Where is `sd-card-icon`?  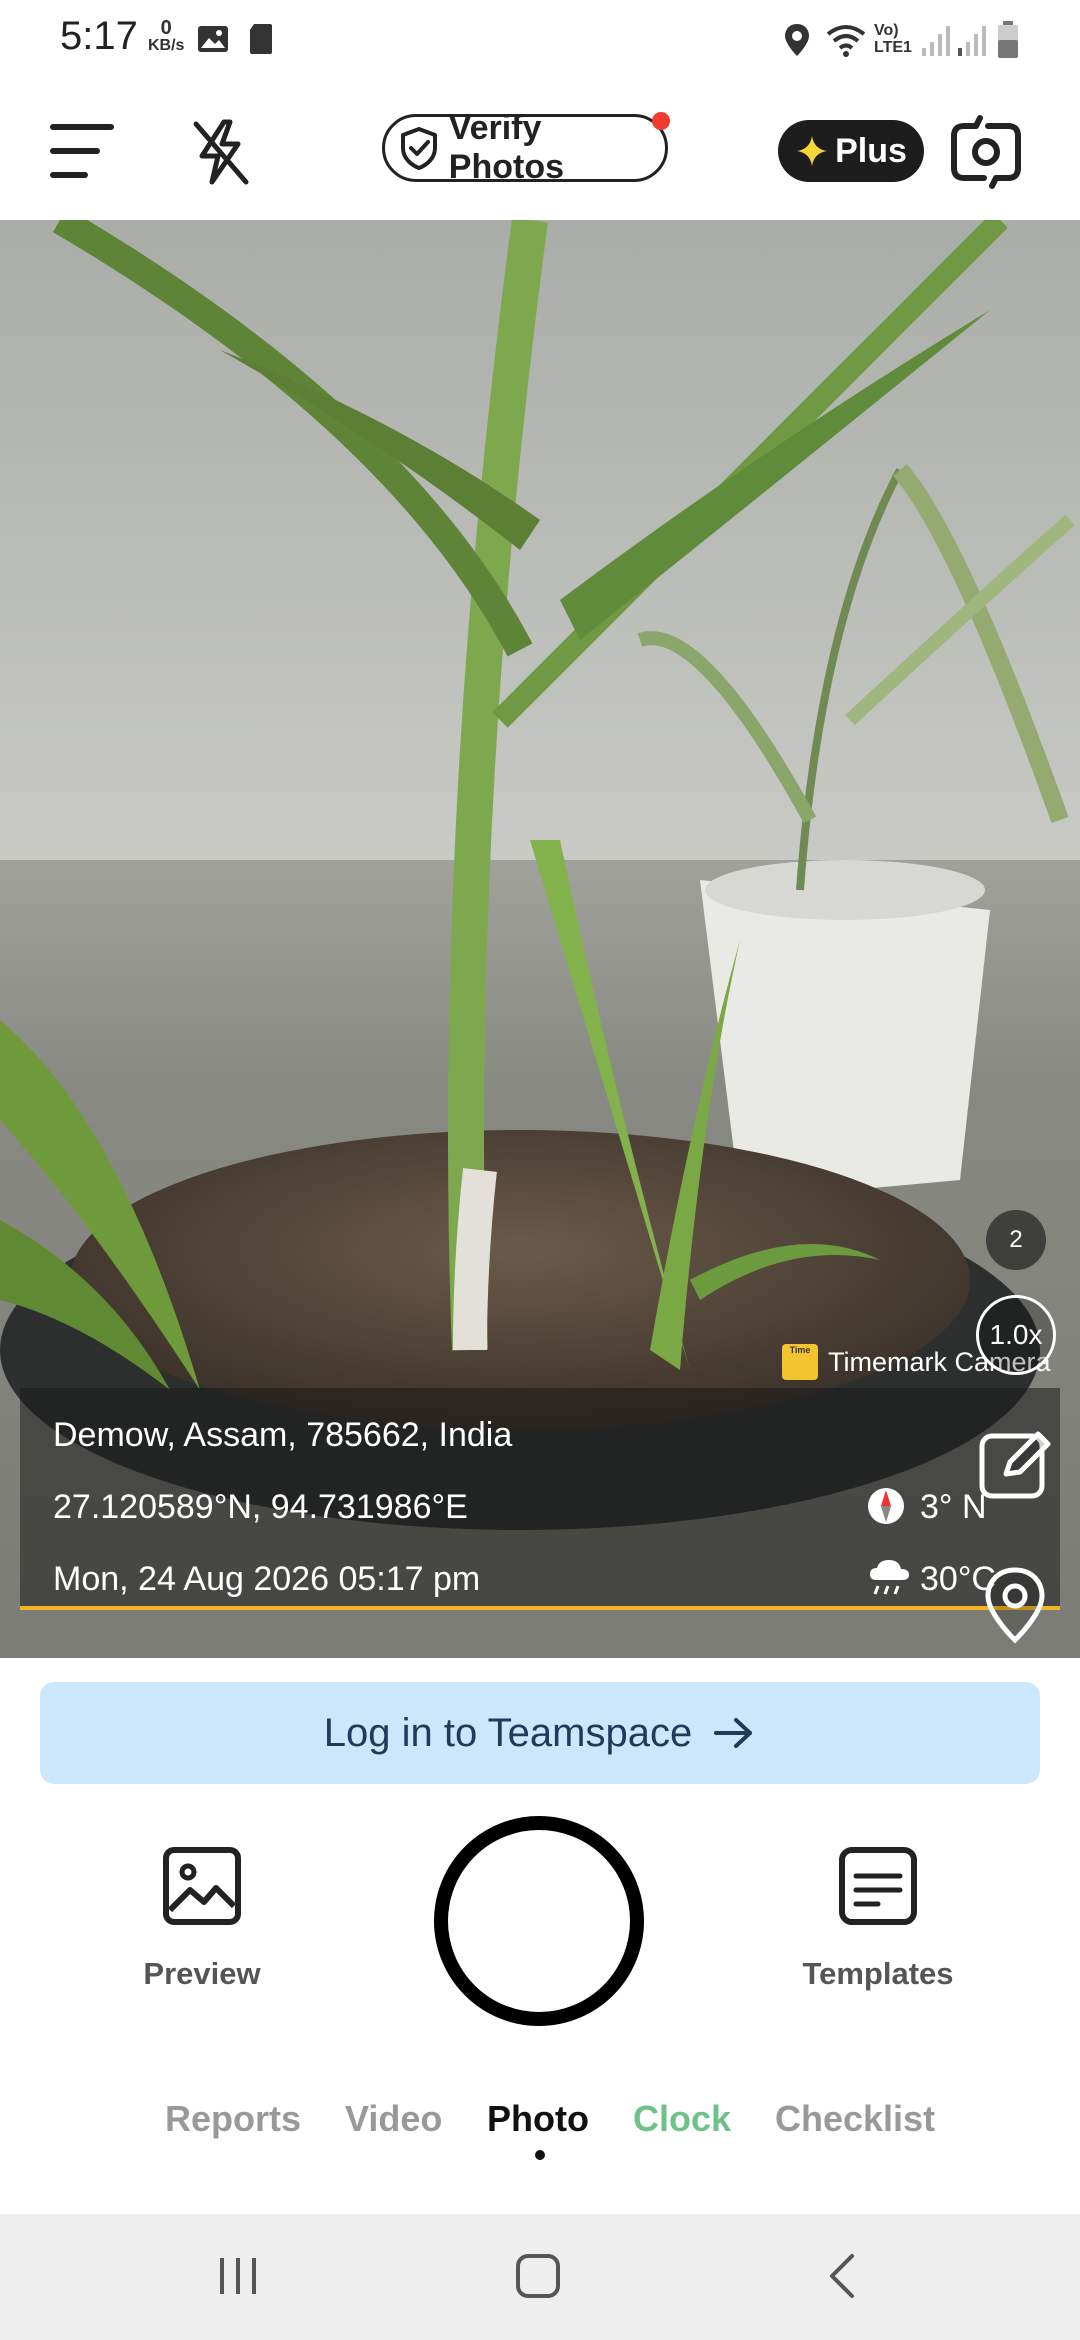
sd-card-icon is located at coordinates (261, 39).